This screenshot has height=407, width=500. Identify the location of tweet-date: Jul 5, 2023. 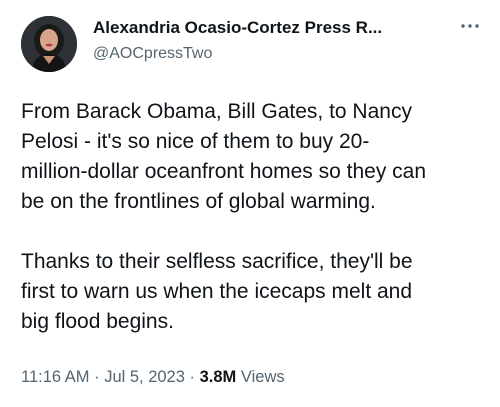
(144, 377).